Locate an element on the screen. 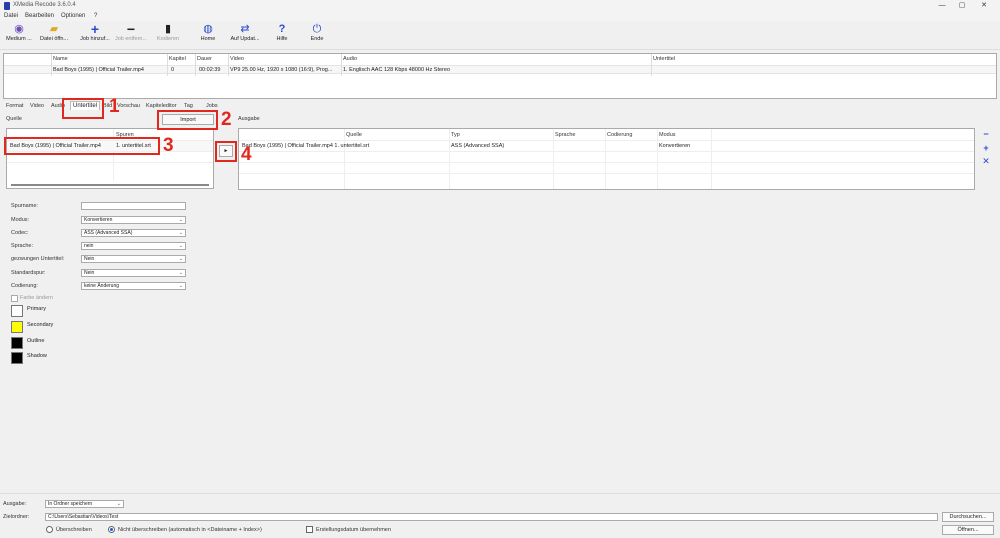  forced-subtitle-select: Nein ⌄ is located at coordinates (133, 259).